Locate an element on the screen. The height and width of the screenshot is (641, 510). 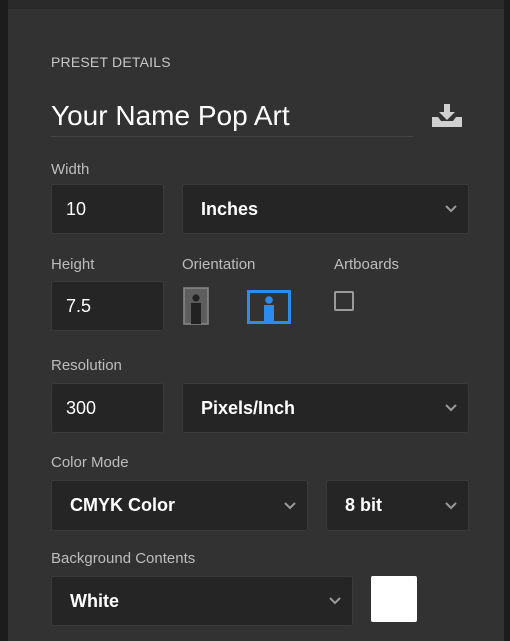
left-border is located at coordinates (4, 320).